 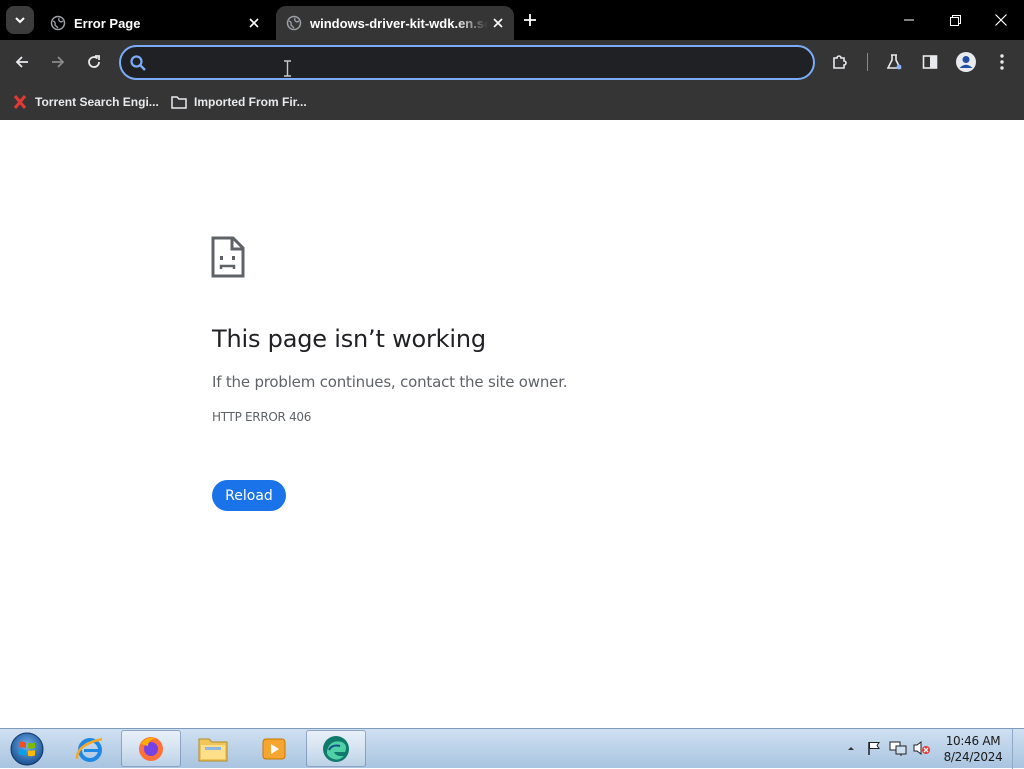 I want to click on new-tab-button, so click(x=530, y=20).